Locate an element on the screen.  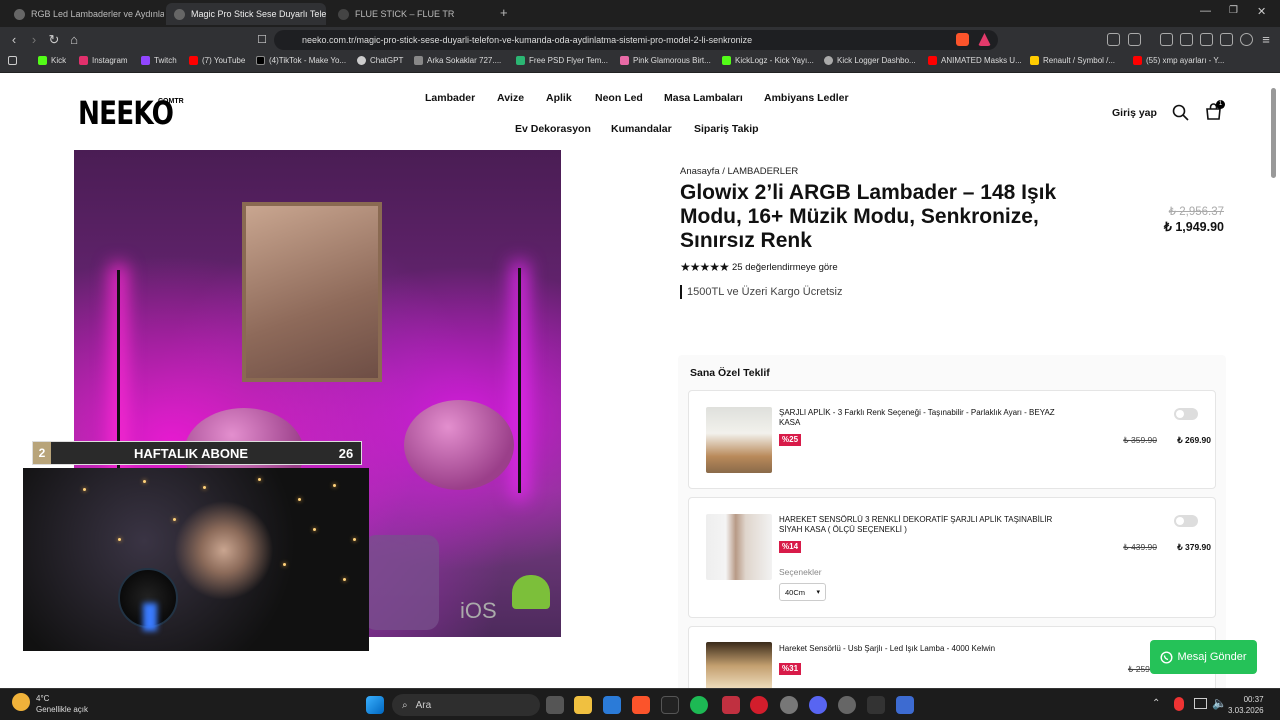
store-icon is located at coordinates (612, 705).